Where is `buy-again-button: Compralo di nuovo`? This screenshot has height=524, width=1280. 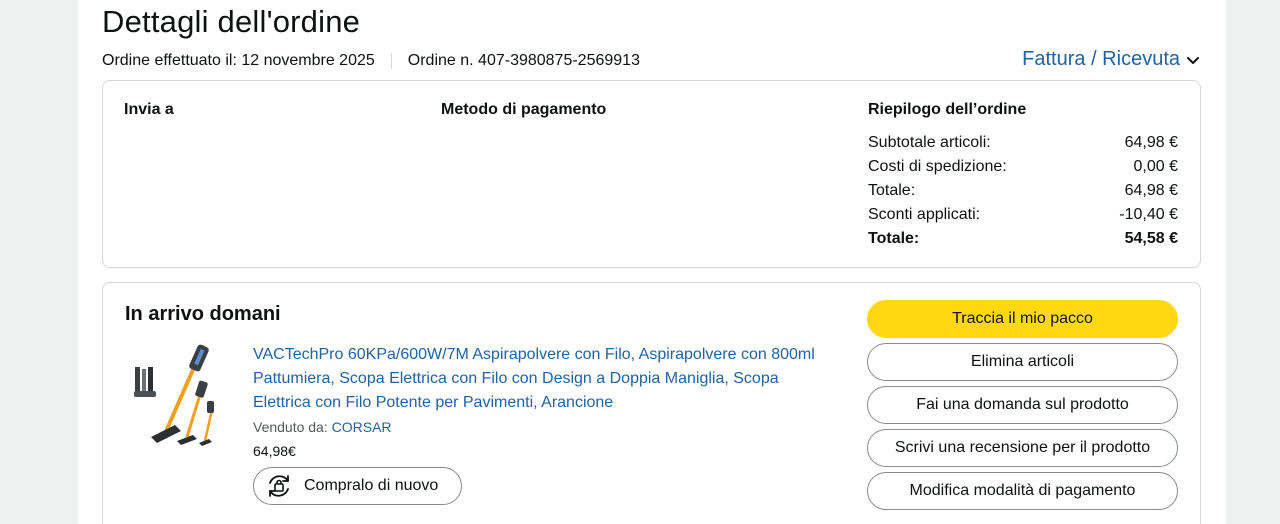 buy-again-button: Compralo di nuovo is located at coordinates (357, 486).